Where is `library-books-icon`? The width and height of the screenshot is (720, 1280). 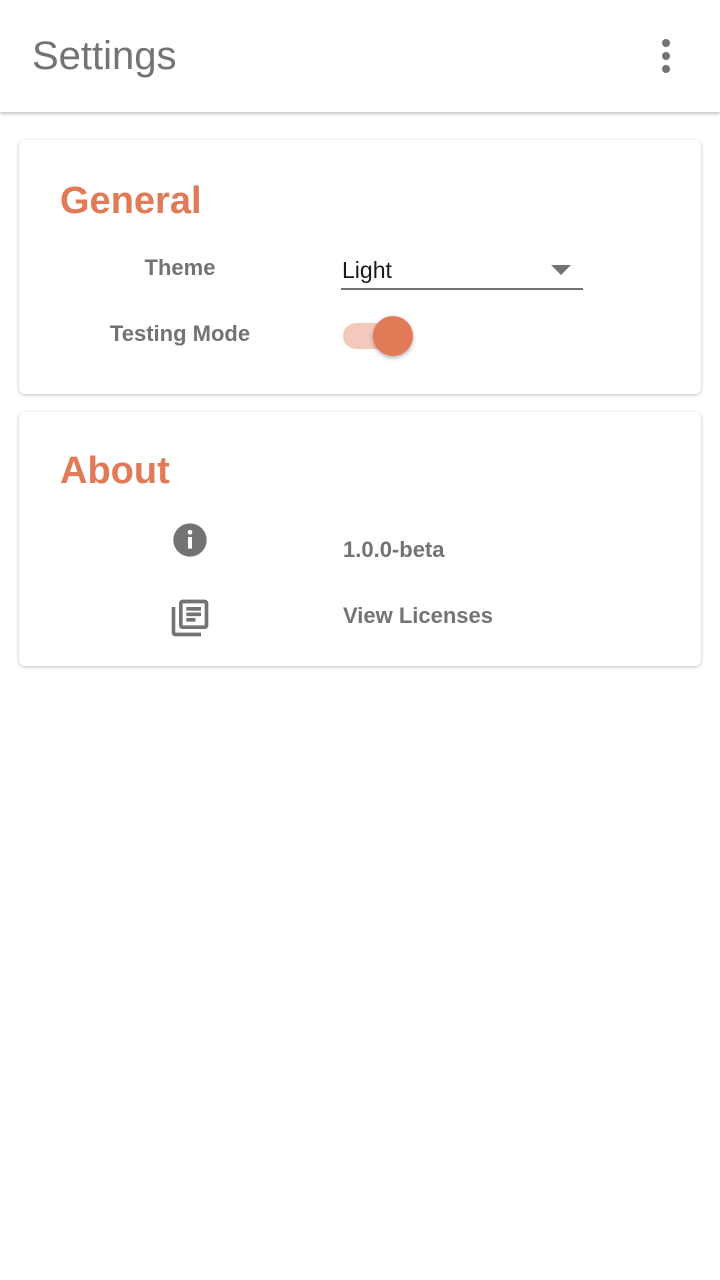
library-books-icon is located at coordinates (190, 618).